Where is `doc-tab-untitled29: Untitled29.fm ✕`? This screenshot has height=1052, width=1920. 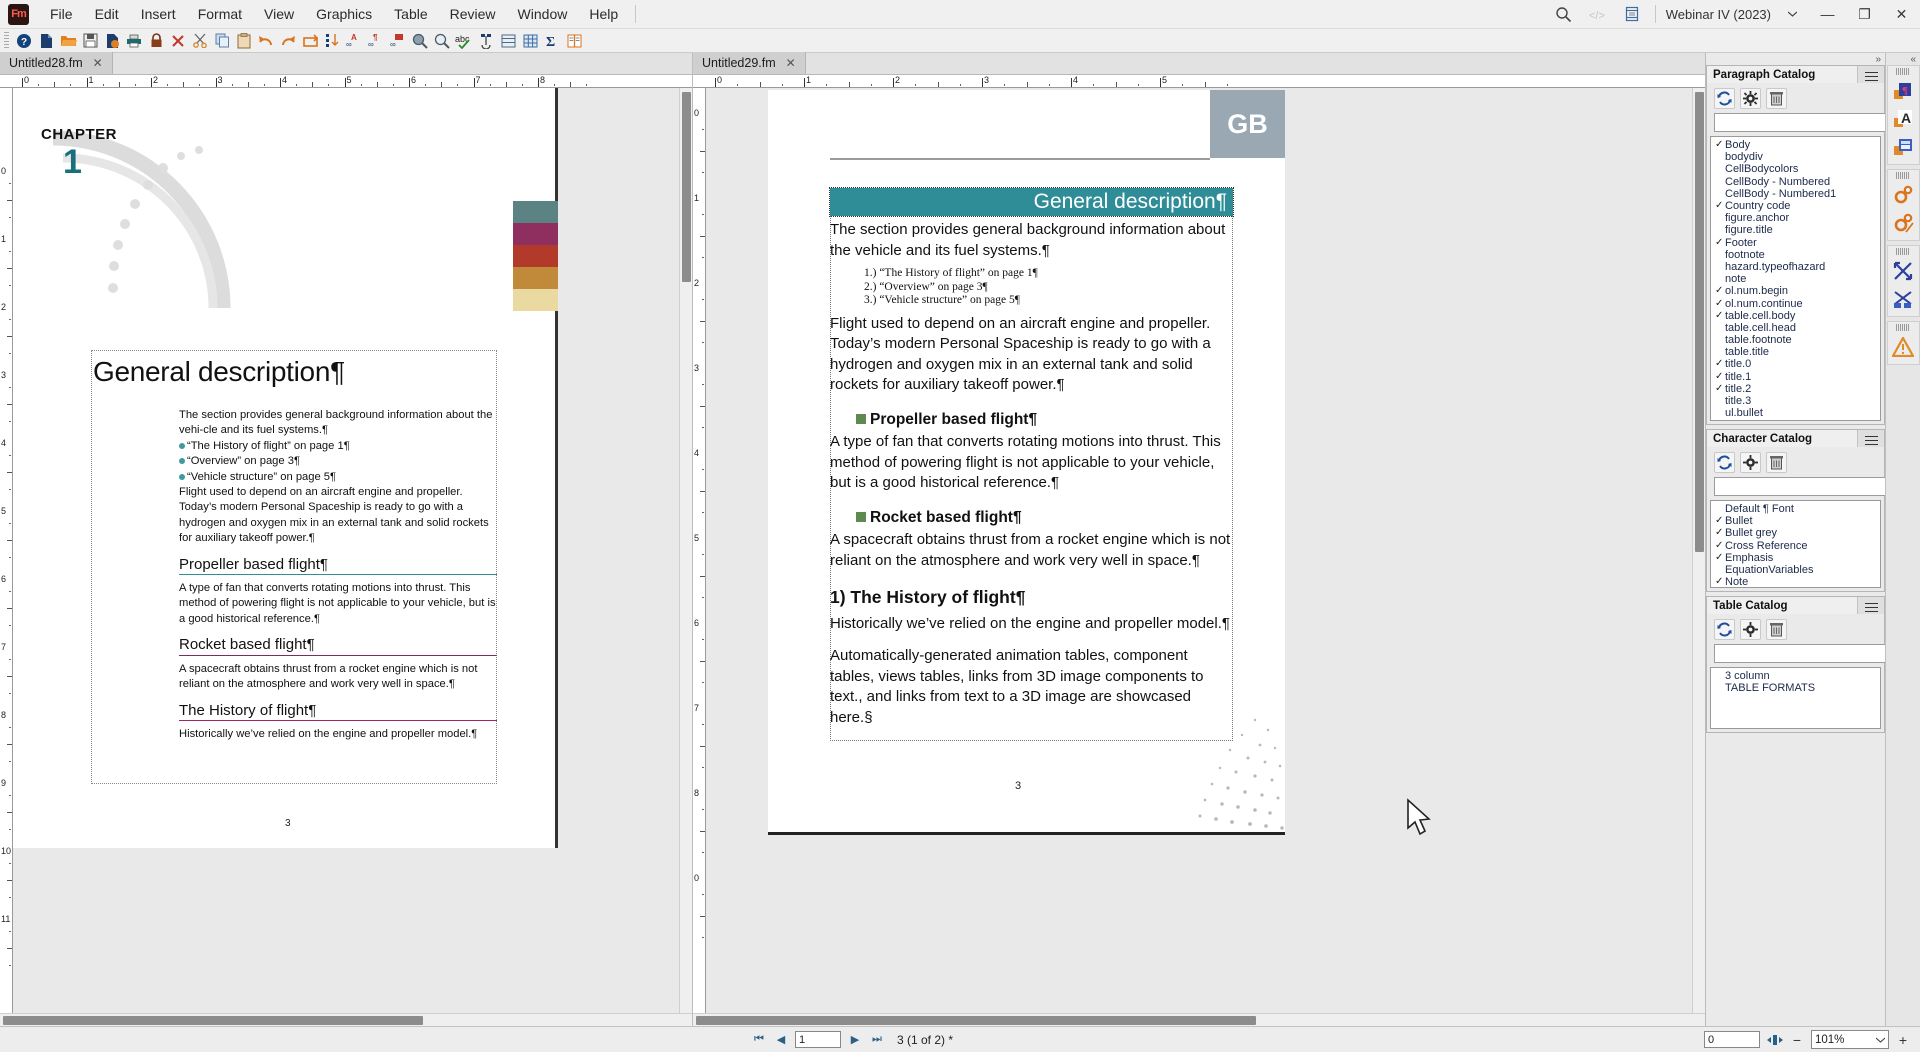
doc-tab-untitled29: Untitled29.fm ✕ is located at coordinates (749, 63).